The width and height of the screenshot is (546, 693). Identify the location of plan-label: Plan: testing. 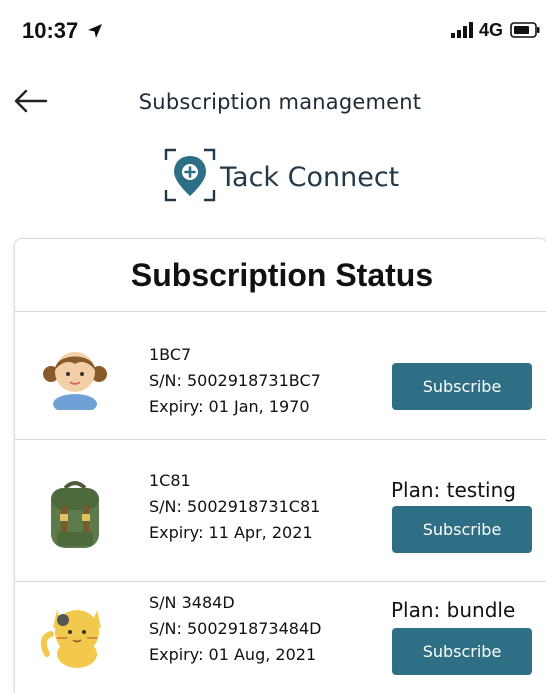
(453, 490).